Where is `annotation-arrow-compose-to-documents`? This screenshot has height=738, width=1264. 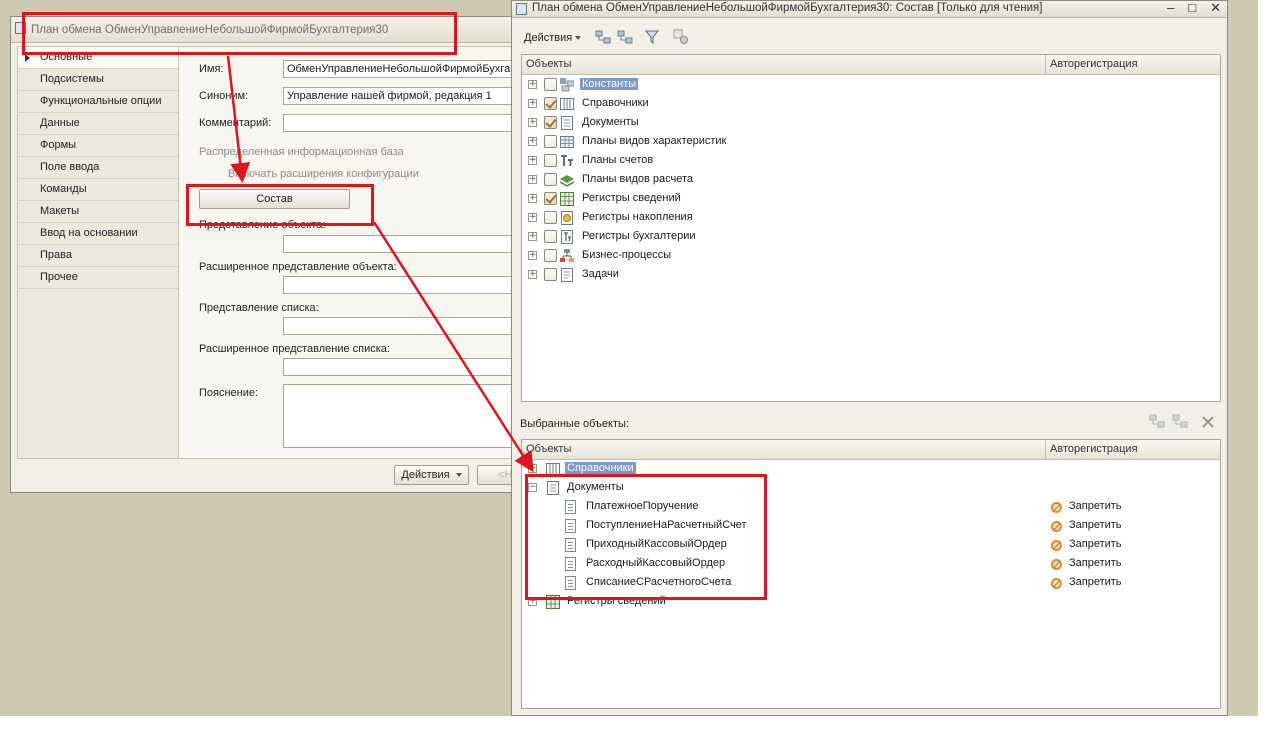
annotation-arrow-compose-to-documents is located at coordinates (453, 347).